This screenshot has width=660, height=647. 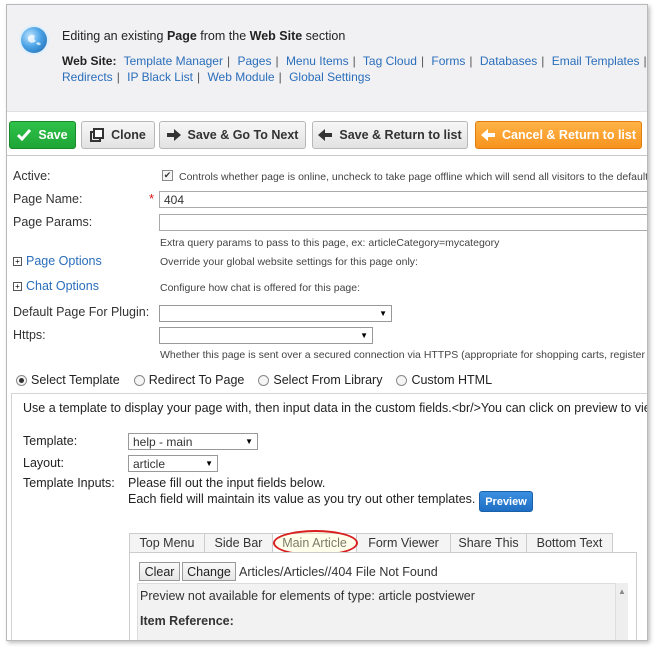 I want to click on template-inputs-line1: Please fill out the input fields below., so click(x=227, y=483).